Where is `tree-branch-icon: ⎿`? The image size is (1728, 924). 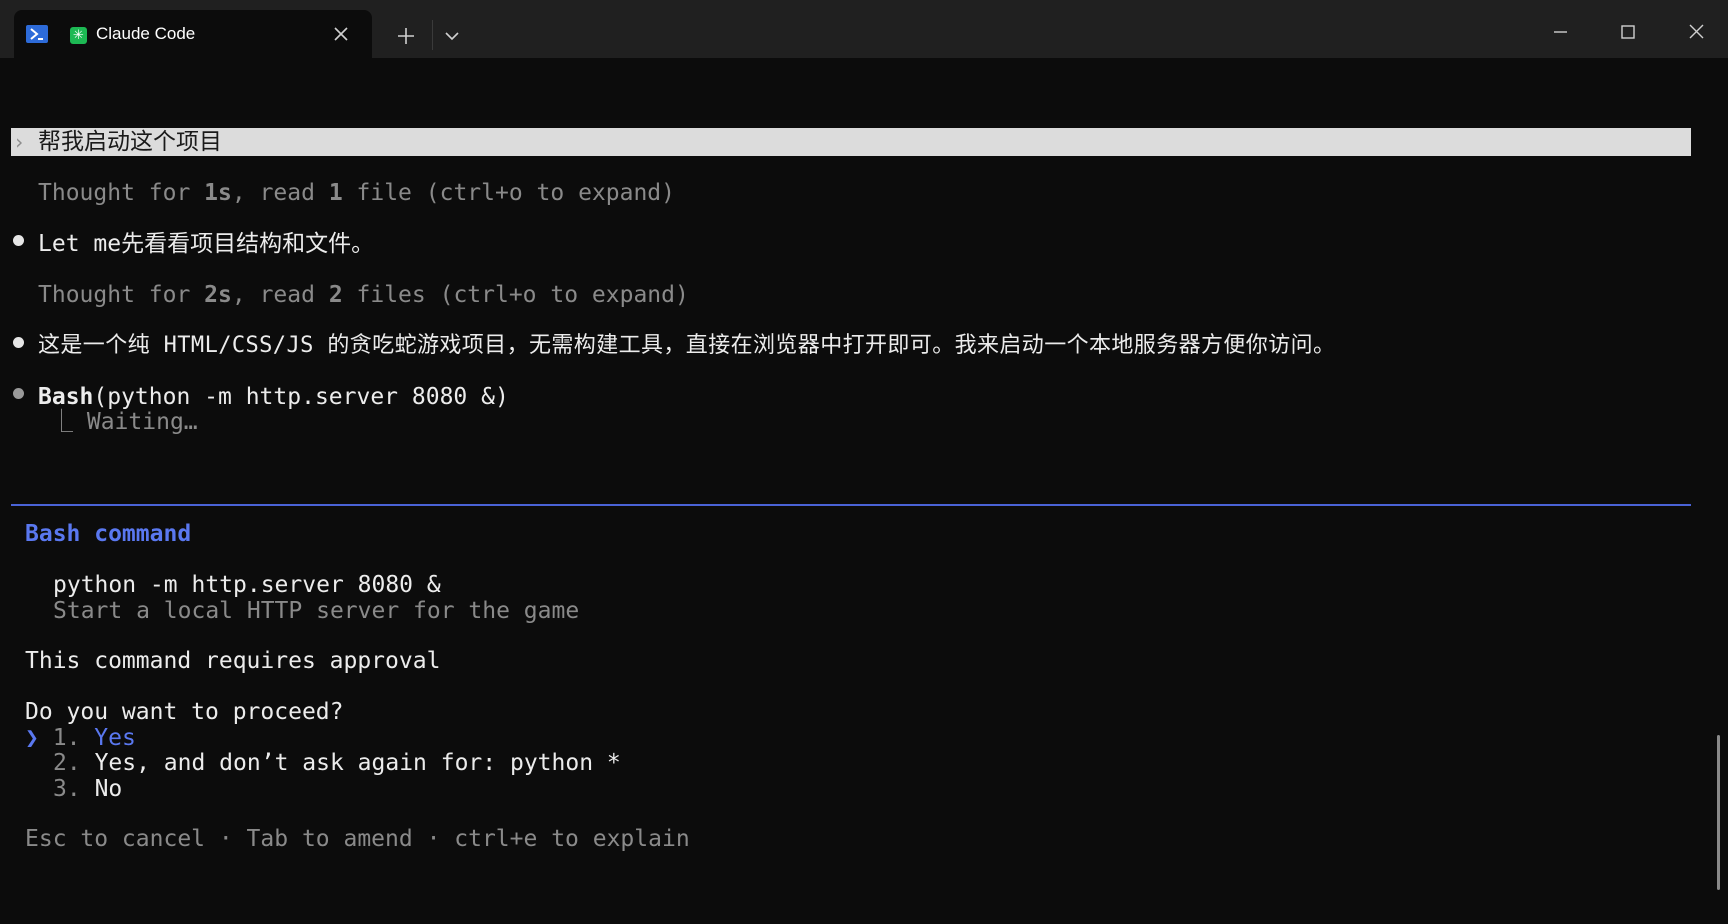
tree-branch-icon: ⎿ is located at coordinates (61, 422).